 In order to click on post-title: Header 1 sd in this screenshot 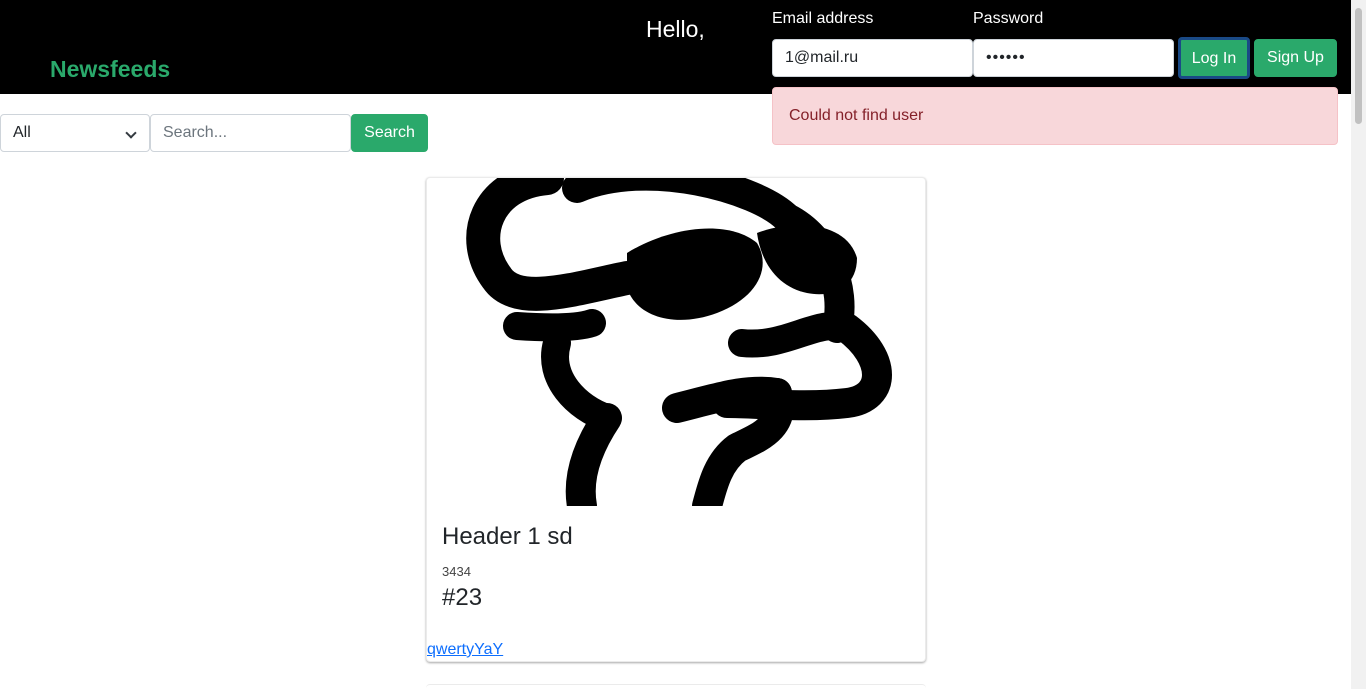, I will do `click(507, 536)`.